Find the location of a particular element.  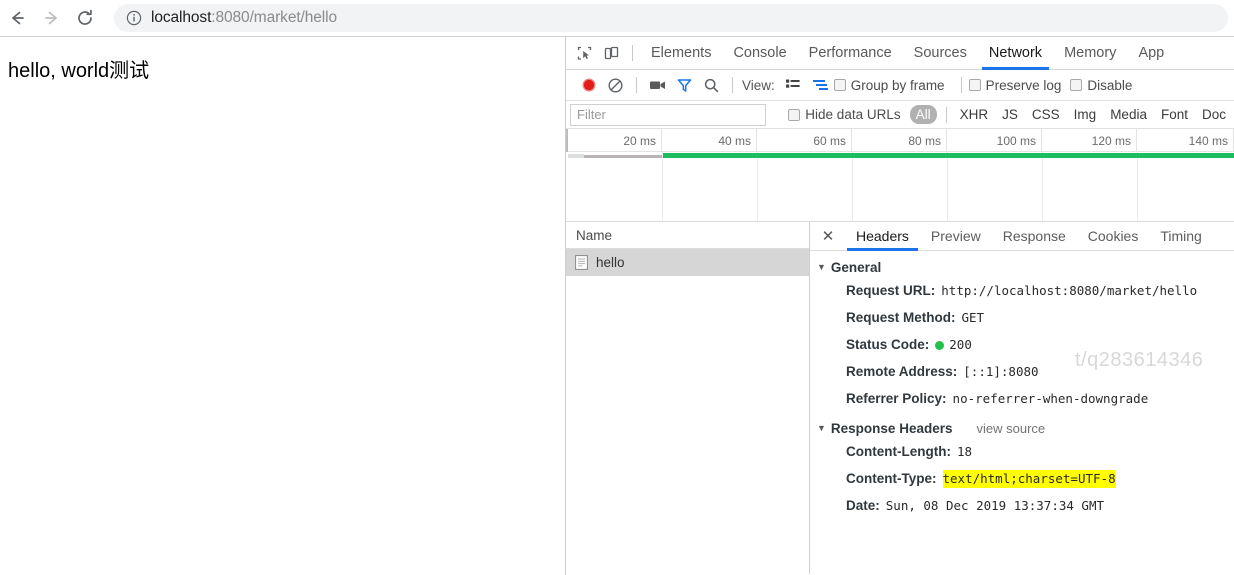

tab-label: Sources is located at coordinates (940, 53).